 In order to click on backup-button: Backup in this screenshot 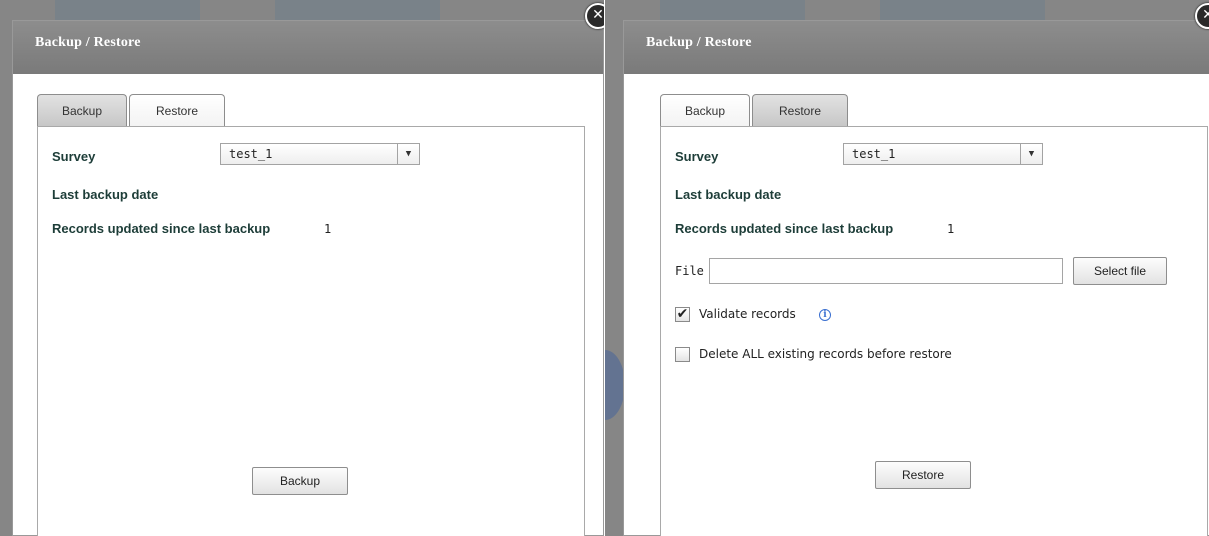, I will do `click(300, 481)`.